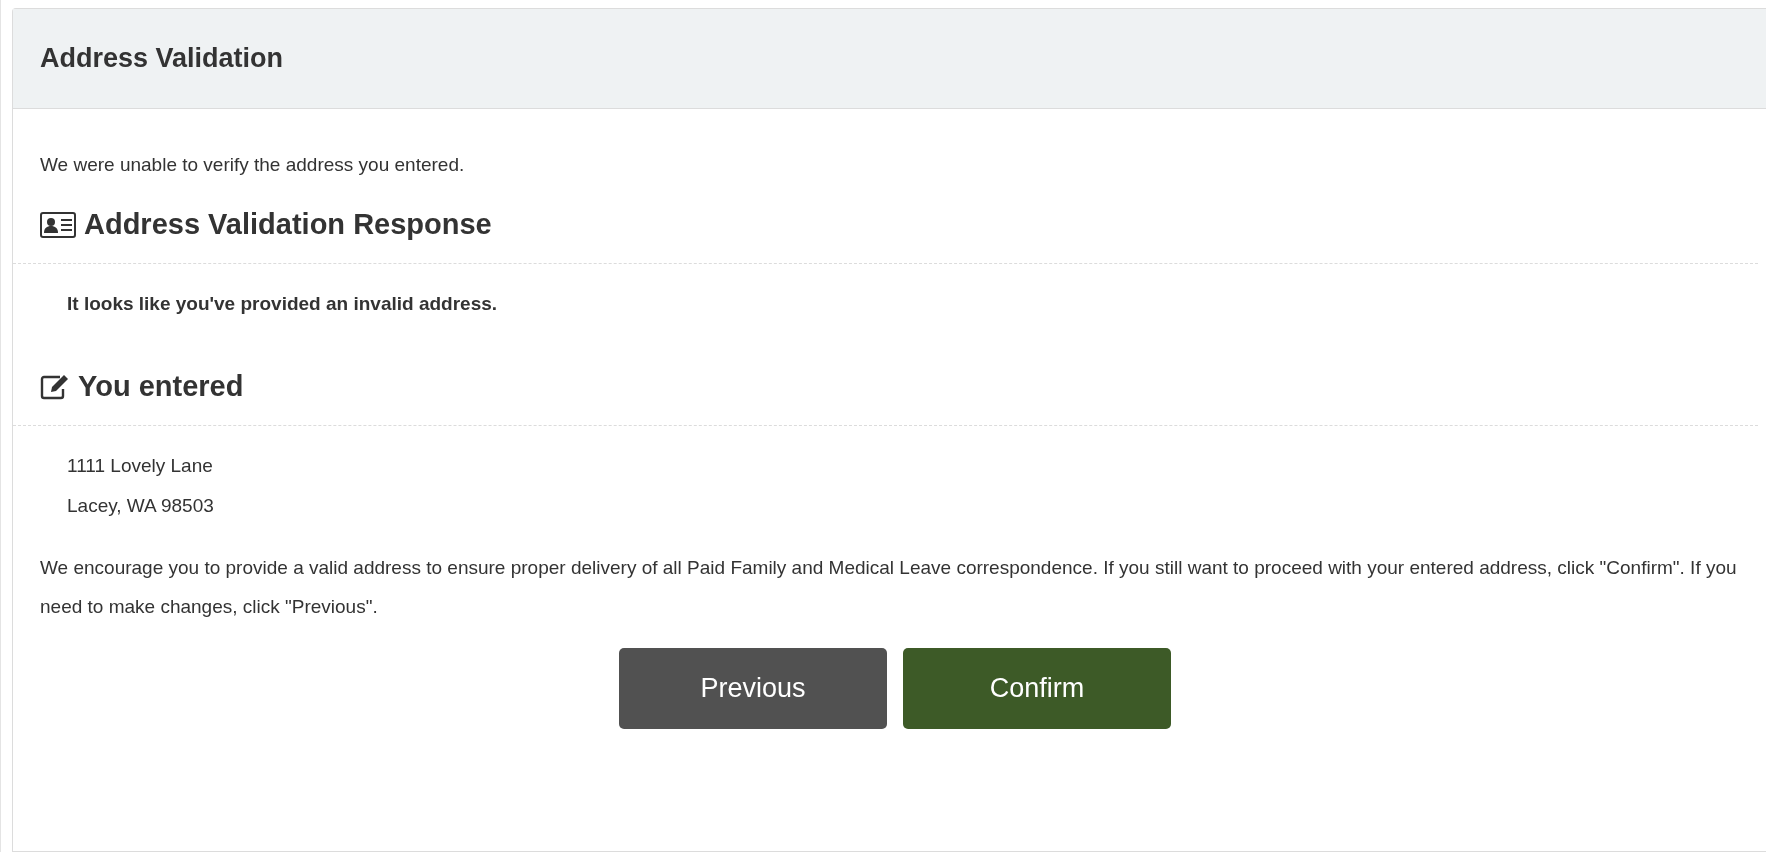  Describe the element at coordinates (889, 587) in the screenshot. I see `message-text: We encourage you to provide a valid address to ensure proper delivery of all Paid Family and Medical Leave correspondence. If you still want to proceed with your entered address, click "Confirm". If you need to make changes, click "Previous".` at that location.